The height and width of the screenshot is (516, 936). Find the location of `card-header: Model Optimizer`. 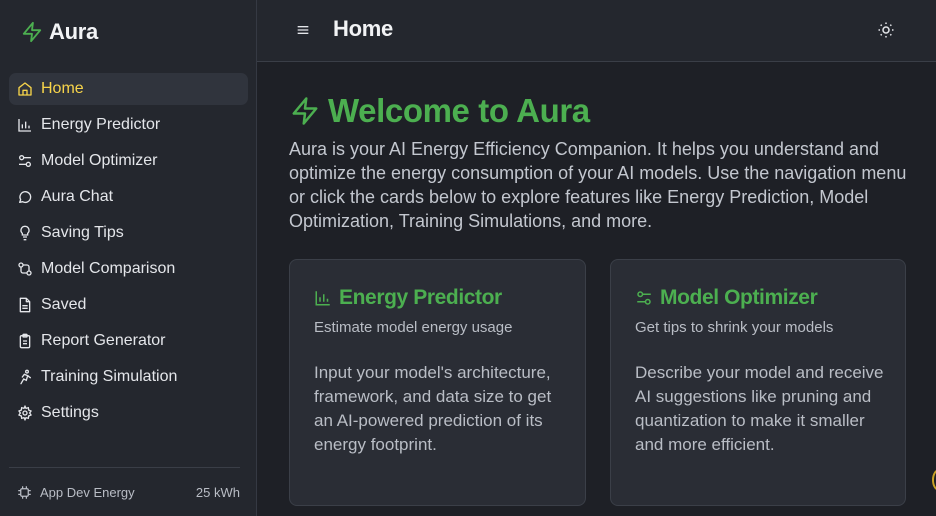

card-header: Model Optimizer is located at coordinates (726, 298).